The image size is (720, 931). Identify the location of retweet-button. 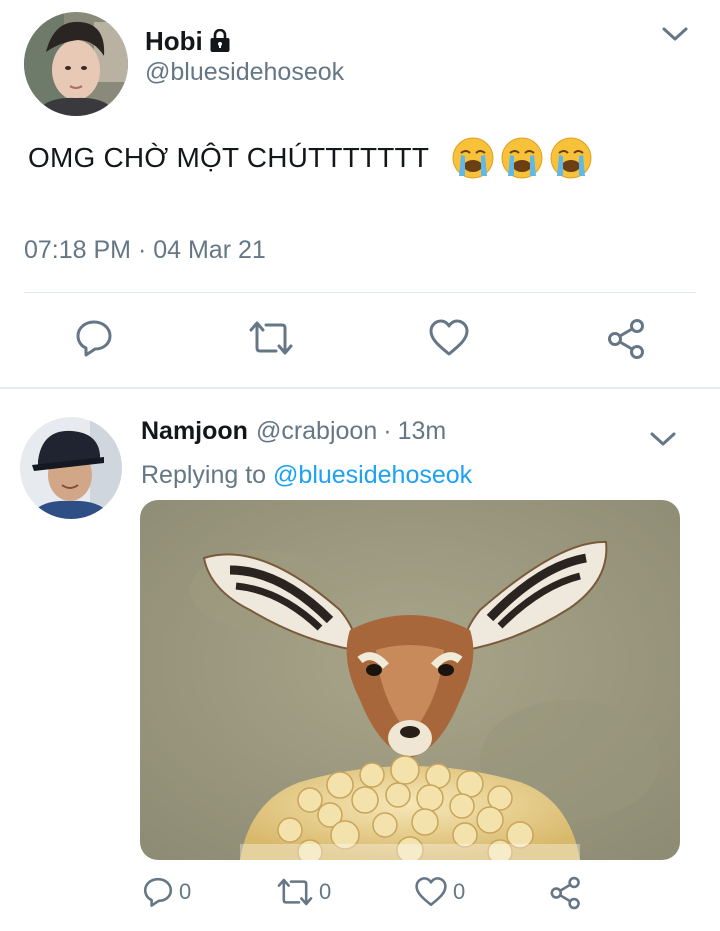
(271, 338).